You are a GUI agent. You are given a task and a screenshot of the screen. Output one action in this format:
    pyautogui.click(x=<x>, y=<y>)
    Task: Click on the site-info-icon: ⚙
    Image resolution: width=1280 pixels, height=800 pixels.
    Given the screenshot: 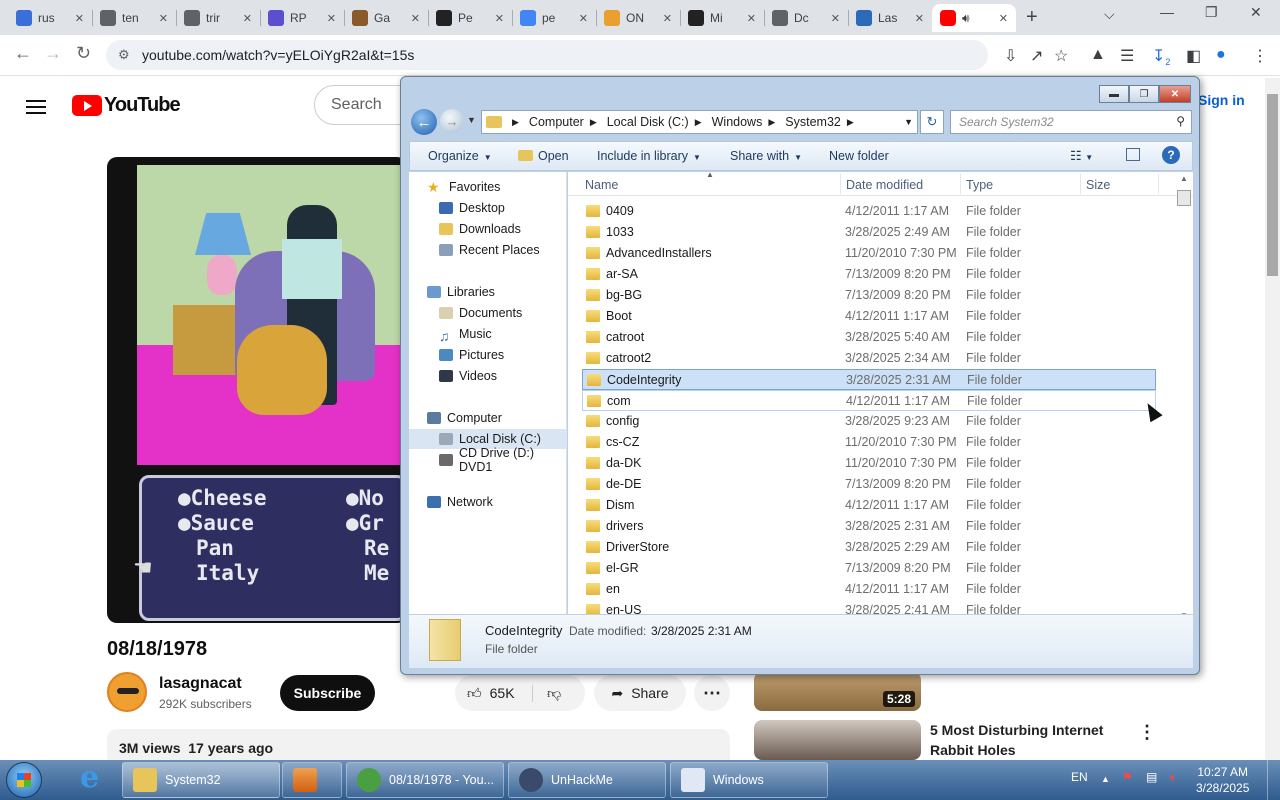 What is the action you would take?
    pyautogui.click(x=124, y=55)
    